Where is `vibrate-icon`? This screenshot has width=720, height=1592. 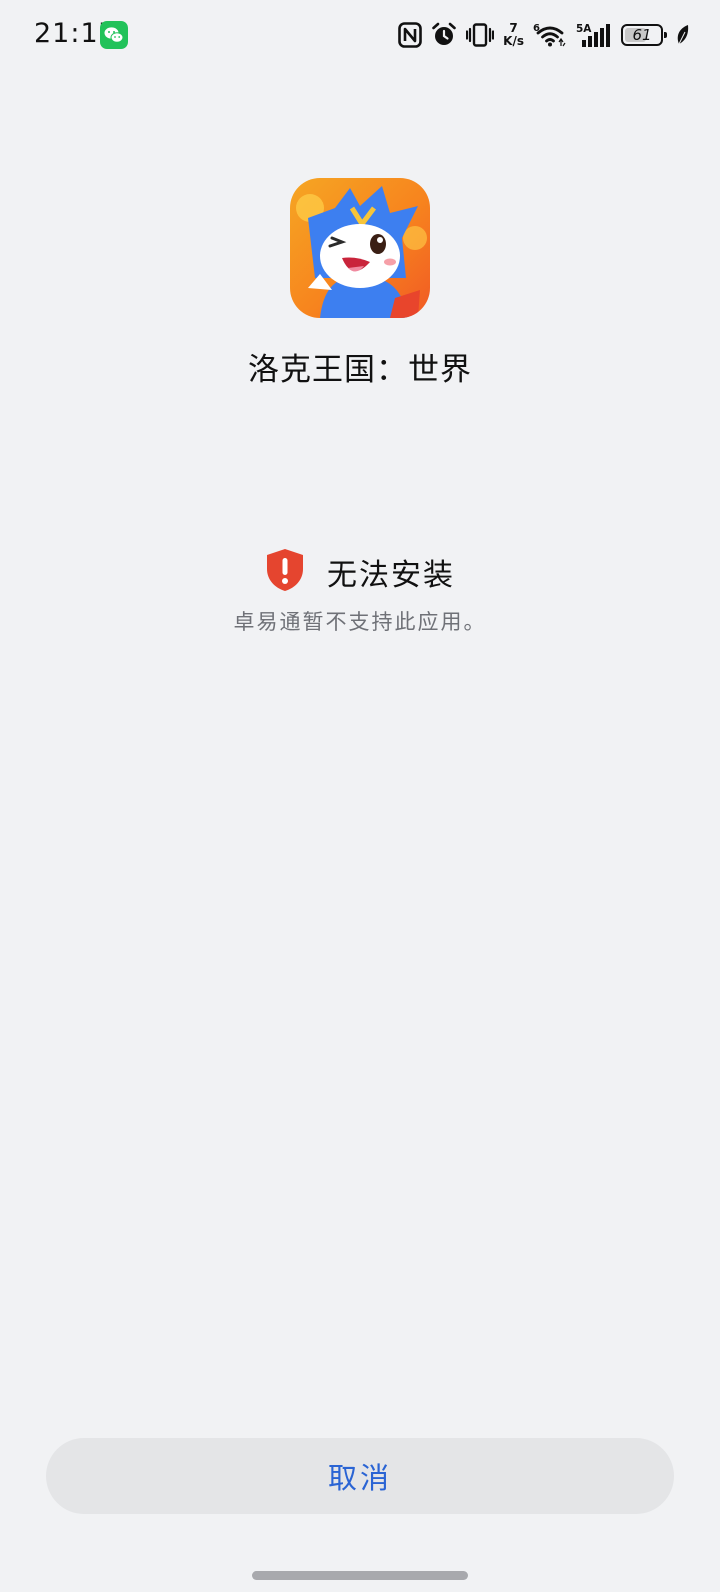 vibrate-icon is located at coordinates (480, 35).